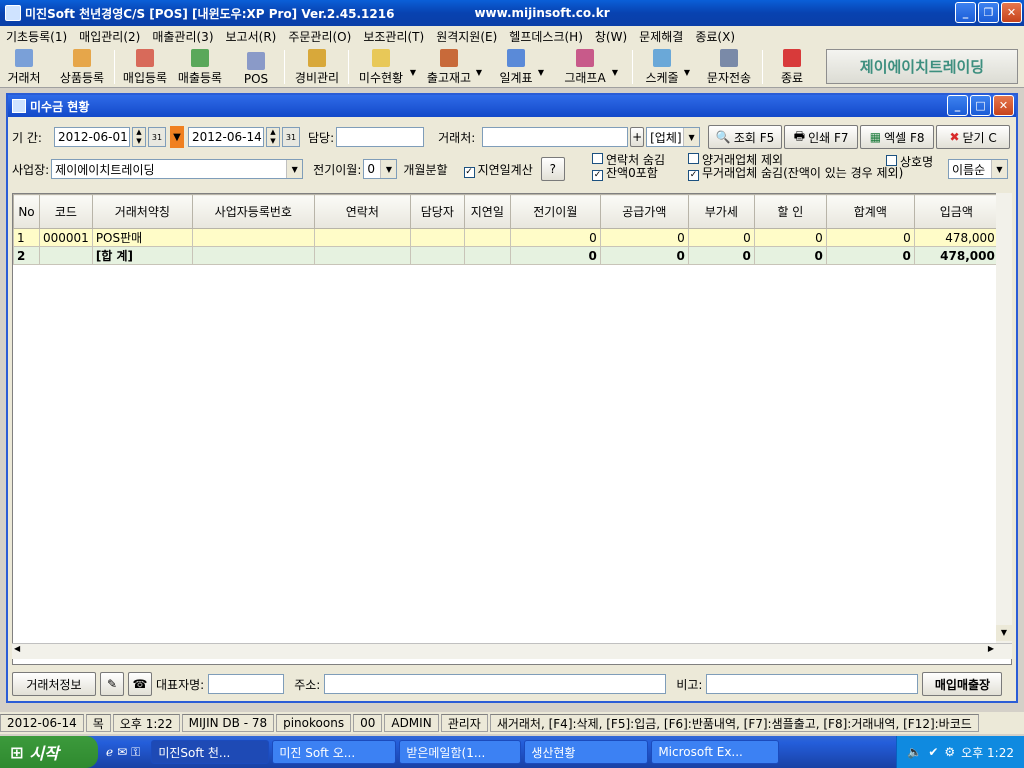 The height and width of the screenshot is (768, 1024). Describe the element at coordinates (139, 137) in the screenshot. I see `date-from-spinner: ▲ ▼` at that location.